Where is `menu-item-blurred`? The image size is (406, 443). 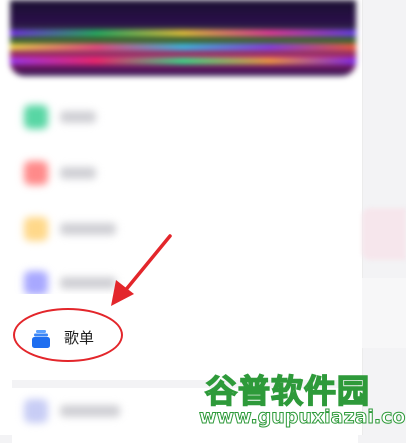
menu-item-blurred is located at coordinates (72, 411).